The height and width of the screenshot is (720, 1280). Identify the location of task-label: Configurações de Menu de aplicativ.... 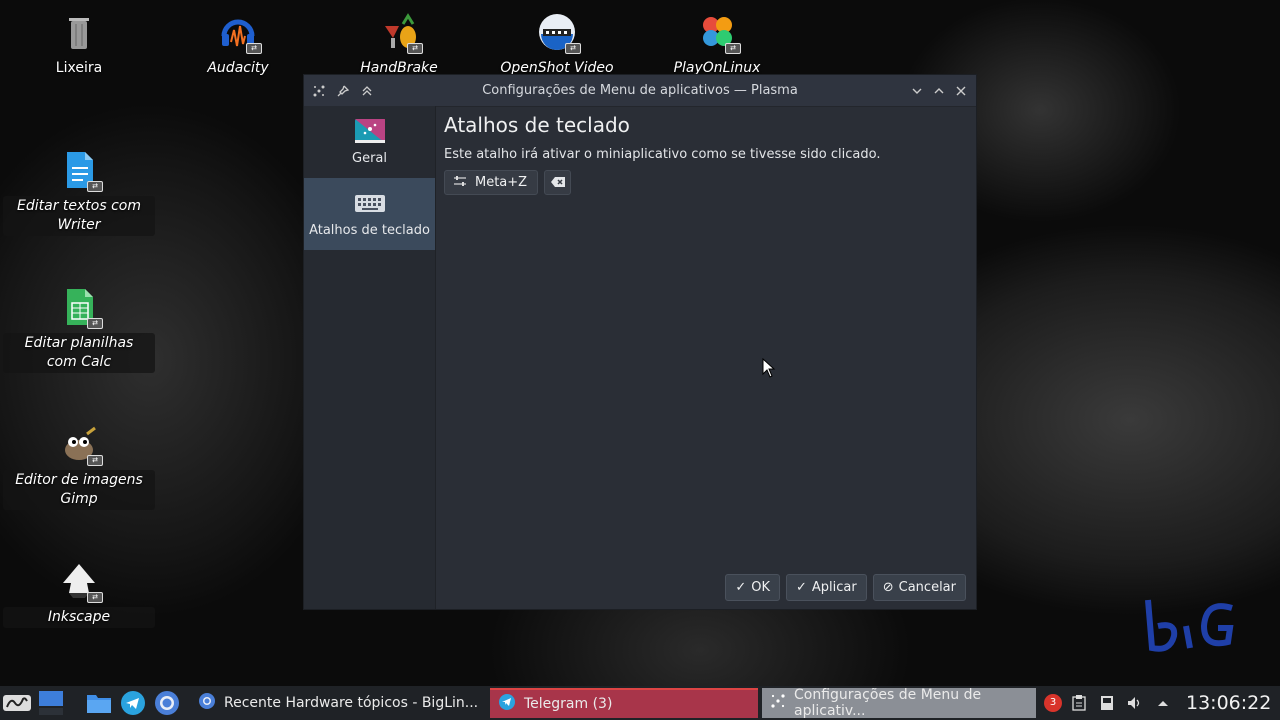
(888, 703).